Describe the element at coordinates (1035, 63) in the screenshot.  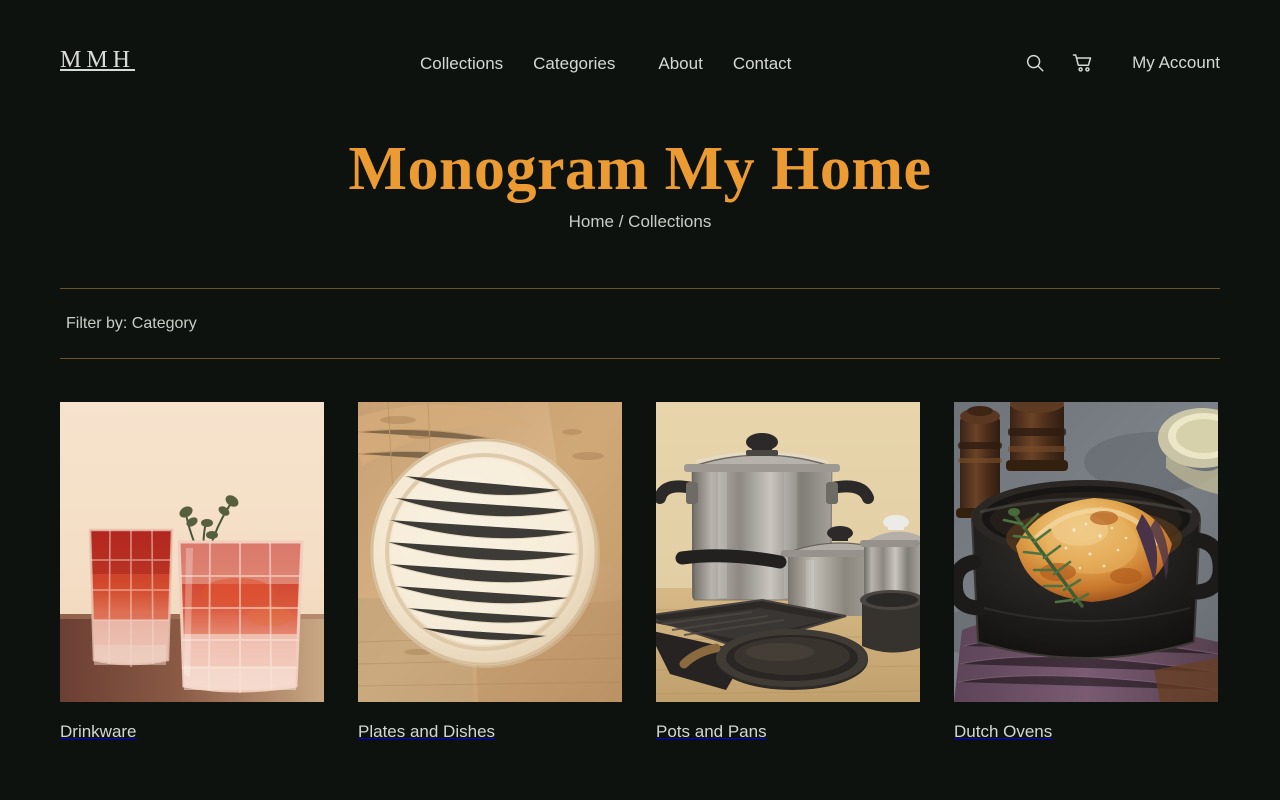
I see `search-icon` at that location.